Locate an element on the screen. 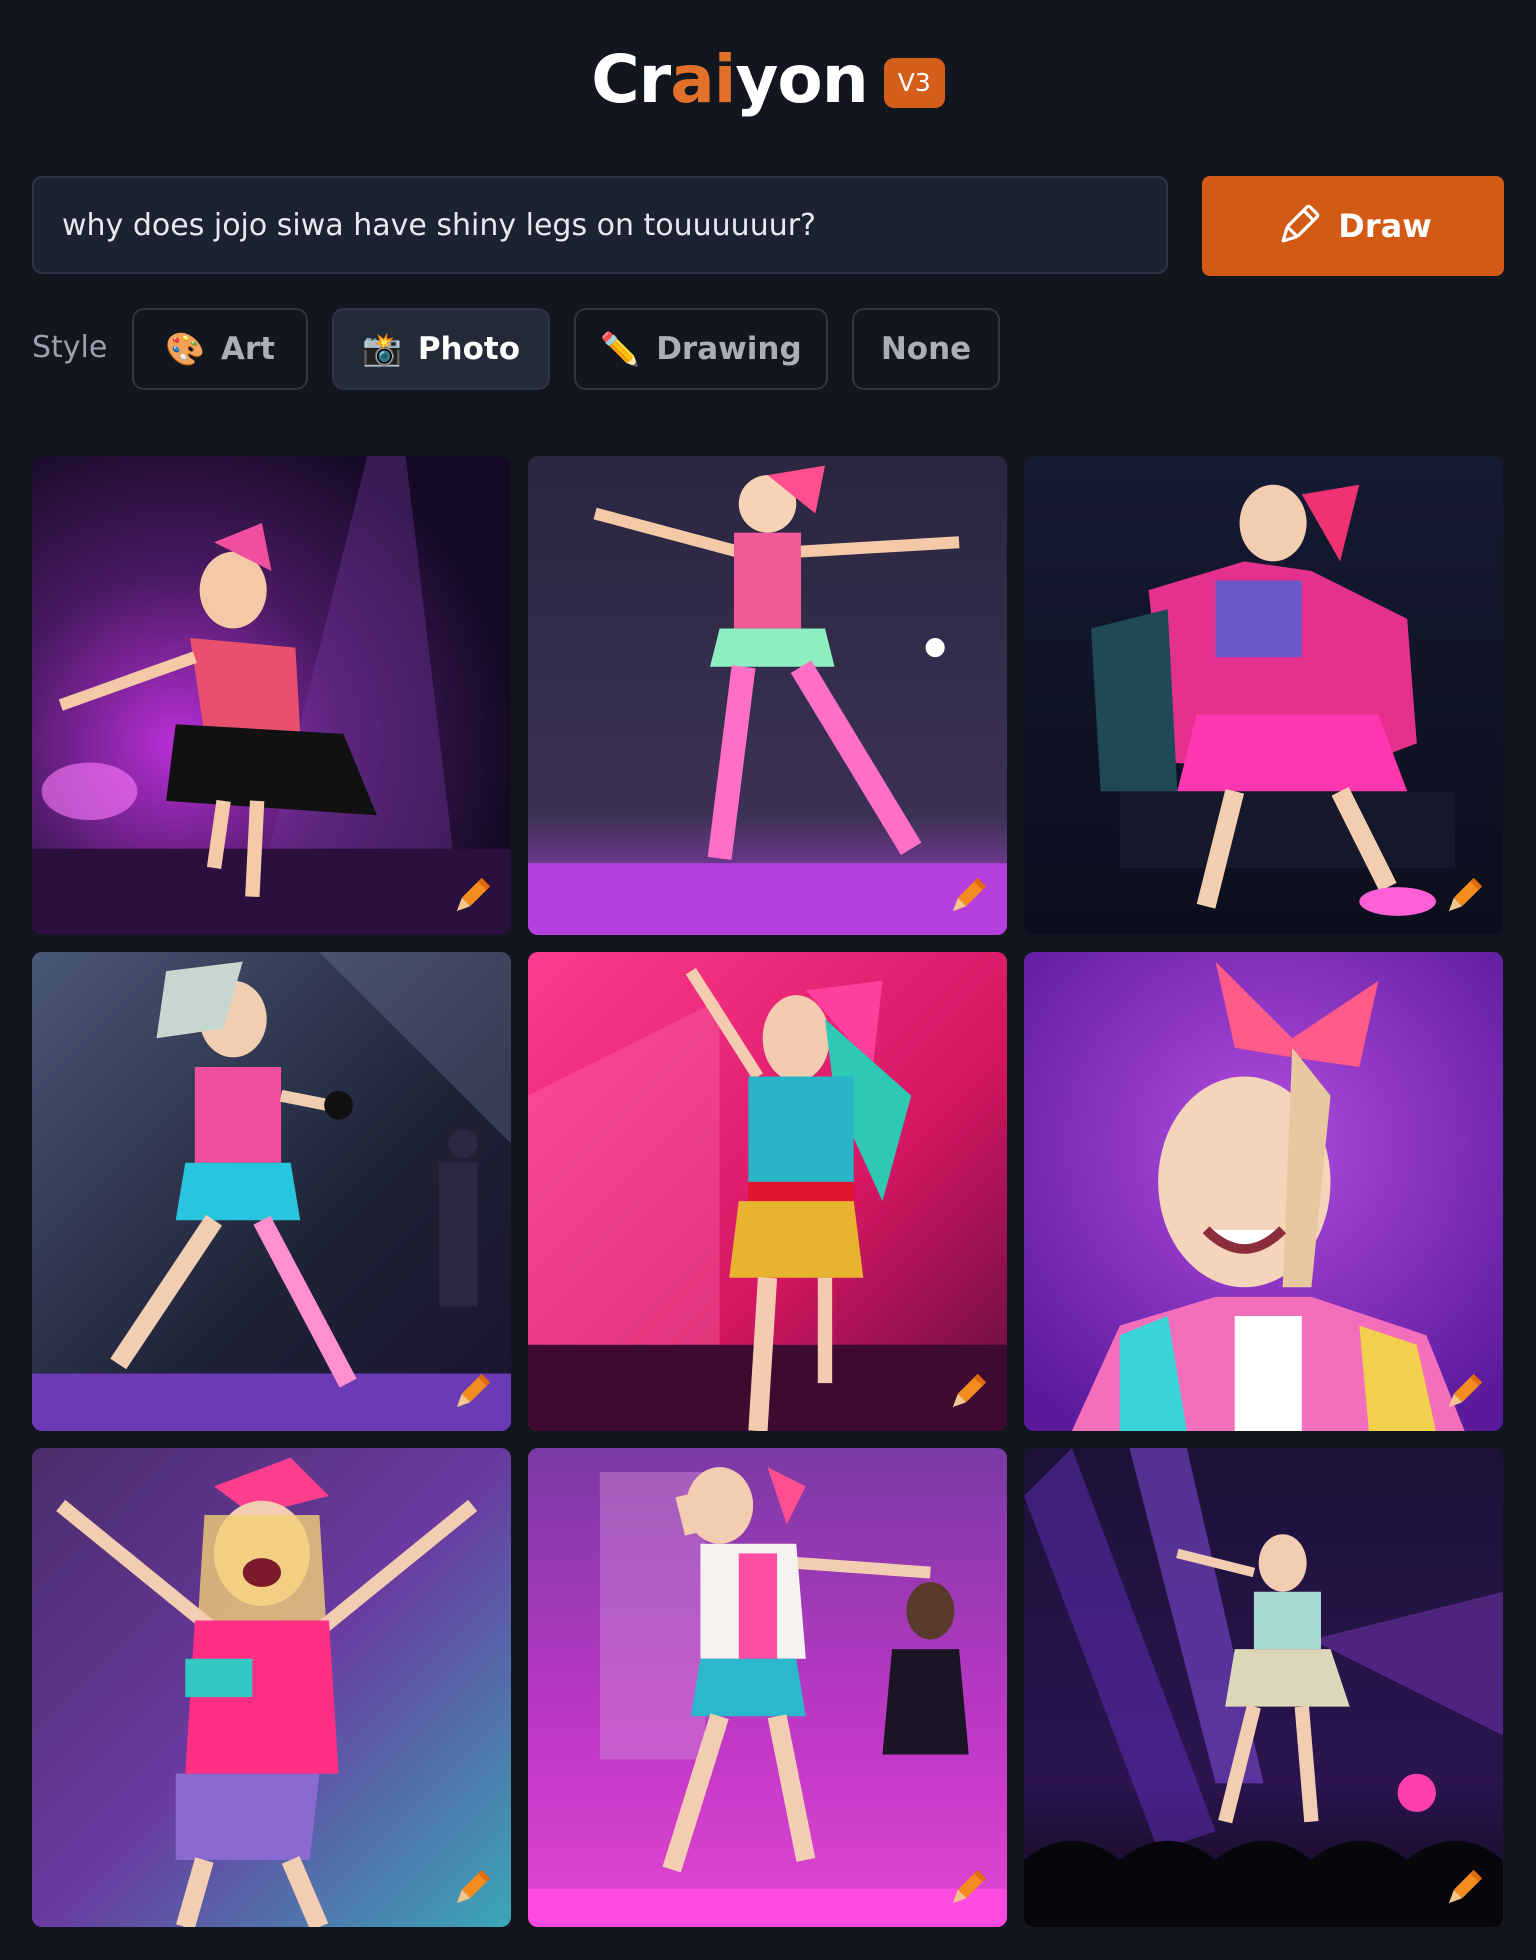 The image size is (1536, 1960). pencil-icon is located at coordinates (1300, 223).